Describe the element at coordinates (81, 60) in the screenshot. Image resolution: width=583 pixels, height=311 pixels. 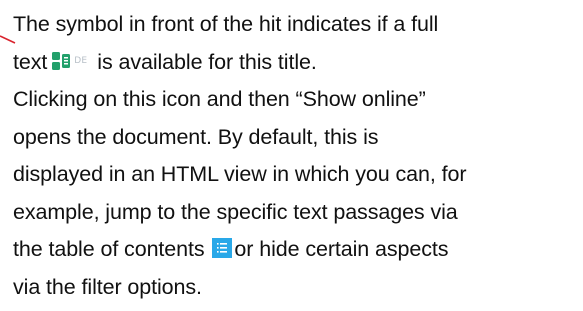
I see `language-label: DE` at that location.